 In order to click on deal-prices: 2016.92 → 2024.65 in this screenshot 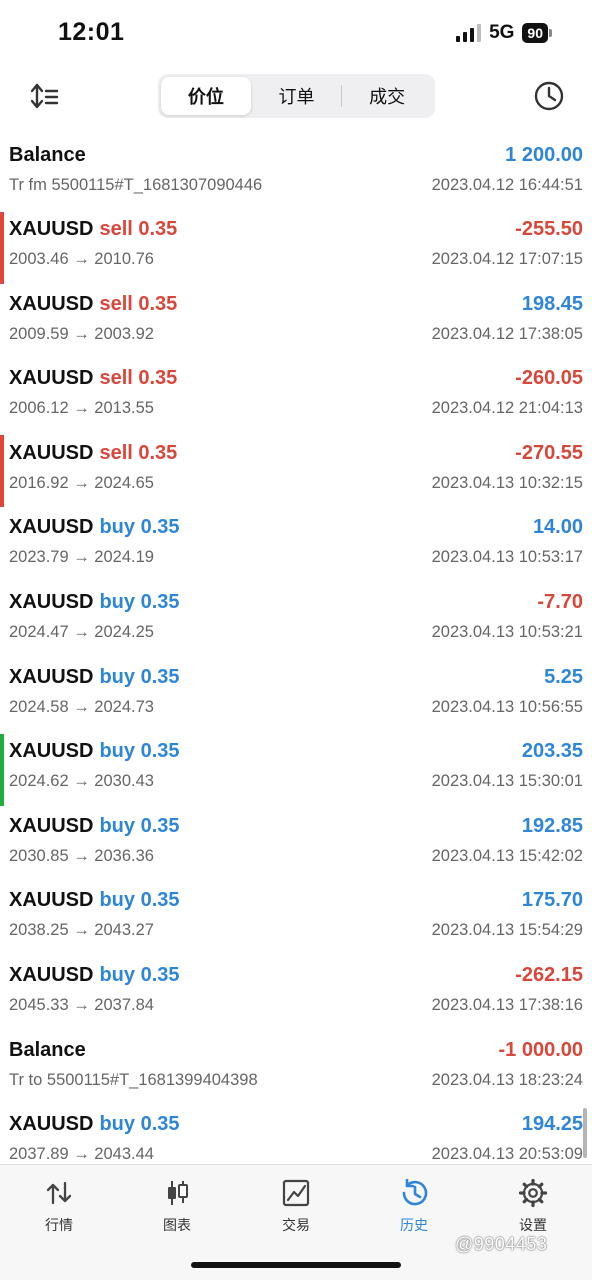, I will do `click(81, 482)`.